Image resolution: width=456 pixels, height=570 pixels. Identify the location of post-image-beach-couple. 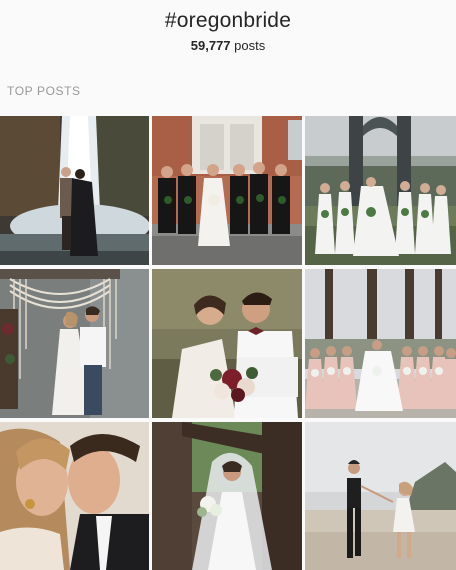
(380, 496).